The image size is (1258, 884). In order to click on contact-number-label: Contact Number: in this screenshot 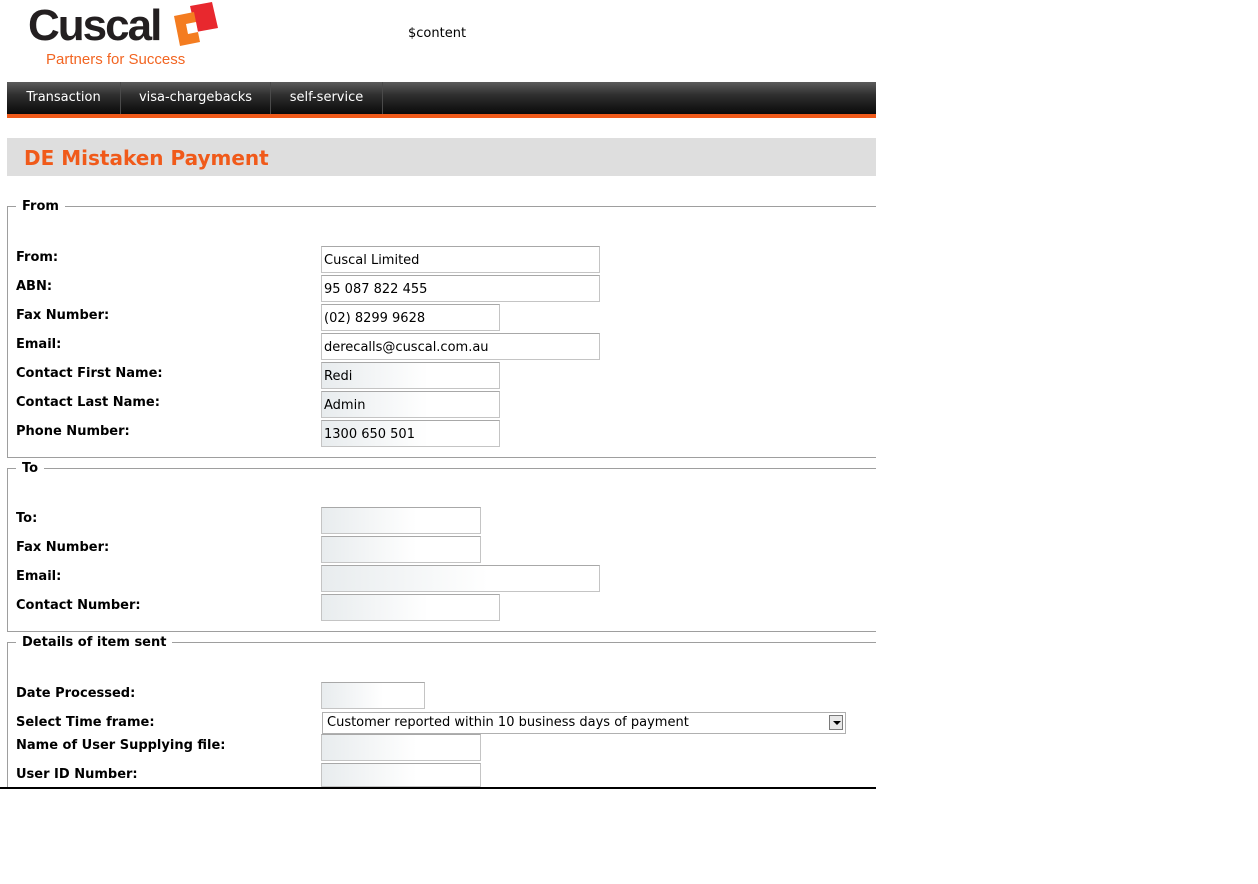, I will do `click(78, 605)`.